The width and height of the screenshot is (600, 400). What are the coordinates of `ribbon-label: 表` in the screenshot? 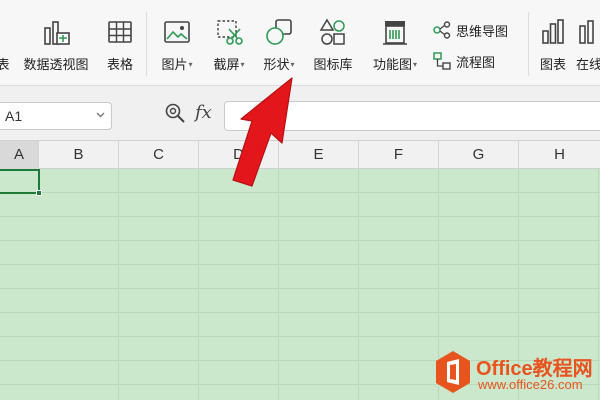 It's located at (5, 65).